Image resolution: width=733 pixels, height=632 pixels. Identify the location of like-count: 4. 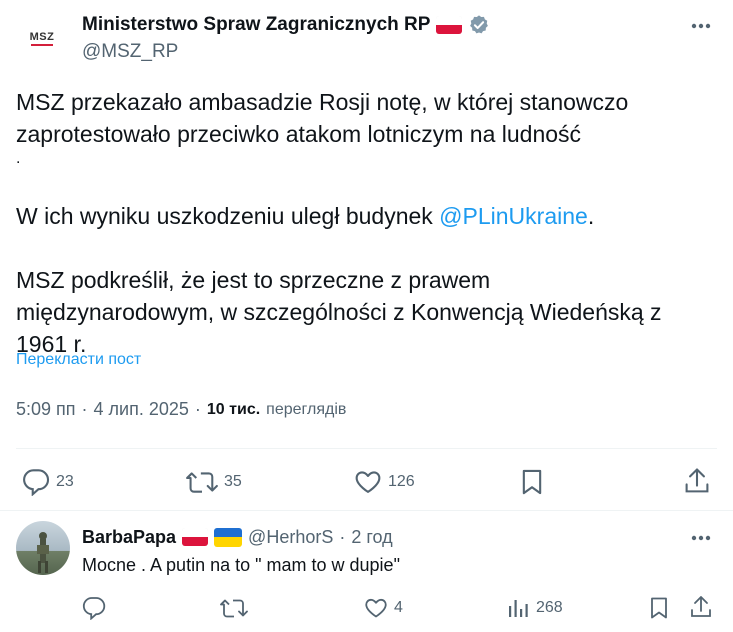
(398, 607).